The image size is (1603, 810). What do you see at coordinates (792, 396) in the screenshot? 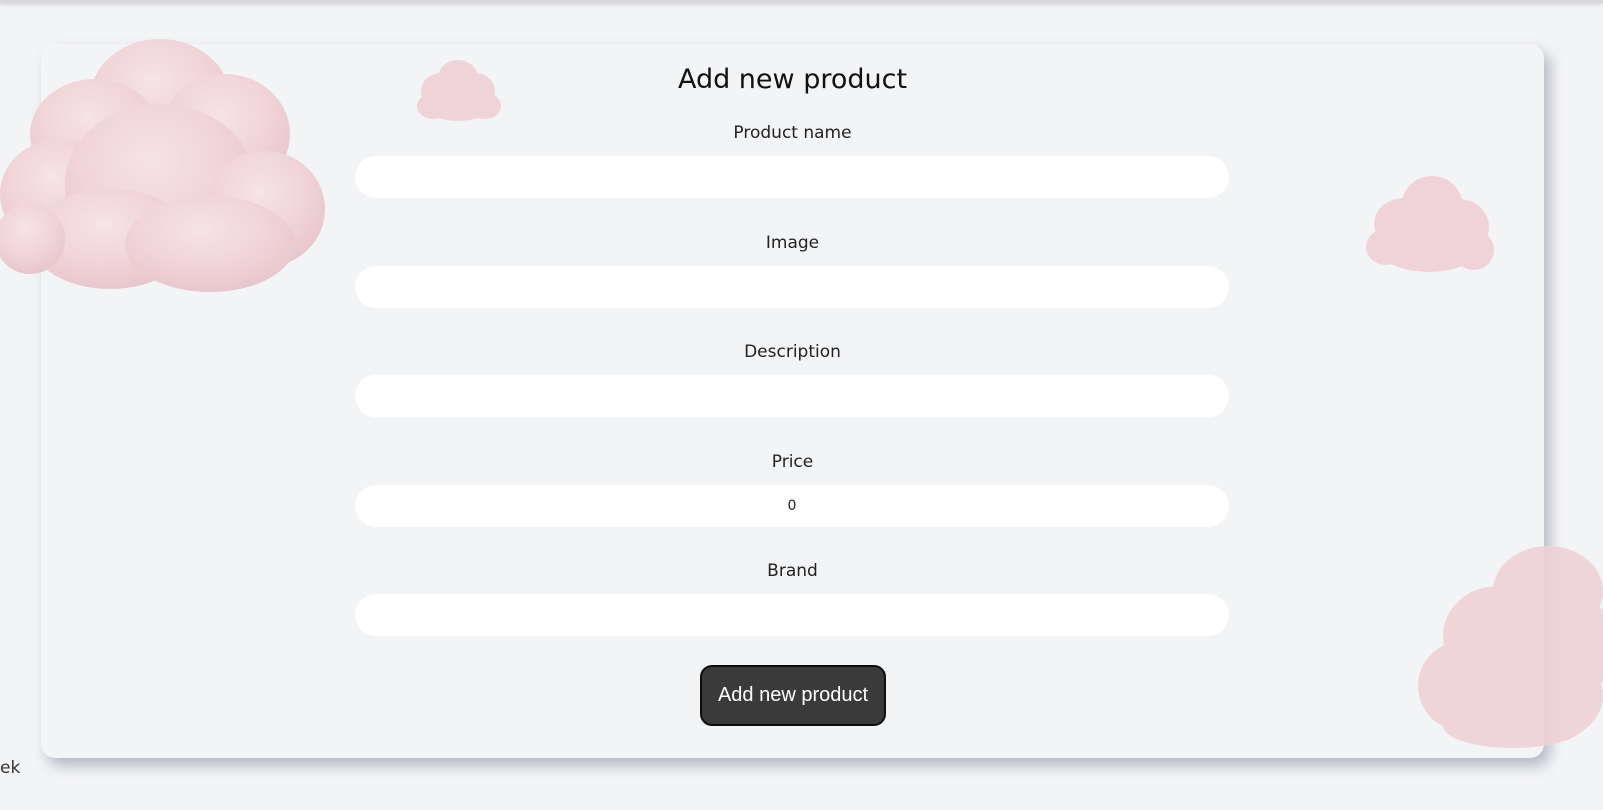
I see `description-input` at bounding box center [792, 396].